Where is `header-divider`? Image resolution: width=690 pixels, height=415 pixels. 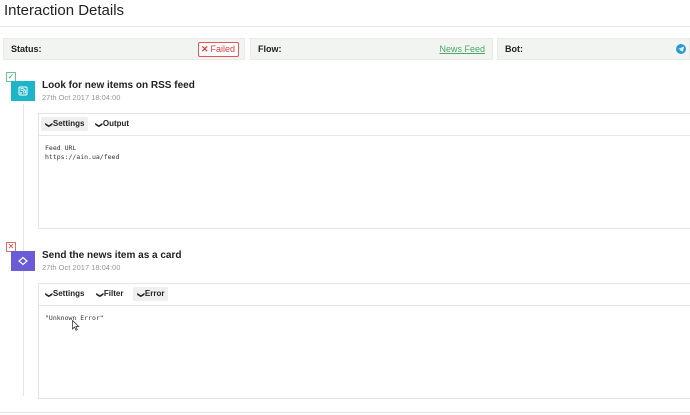 header-divider is located at coordinates (345, 26).